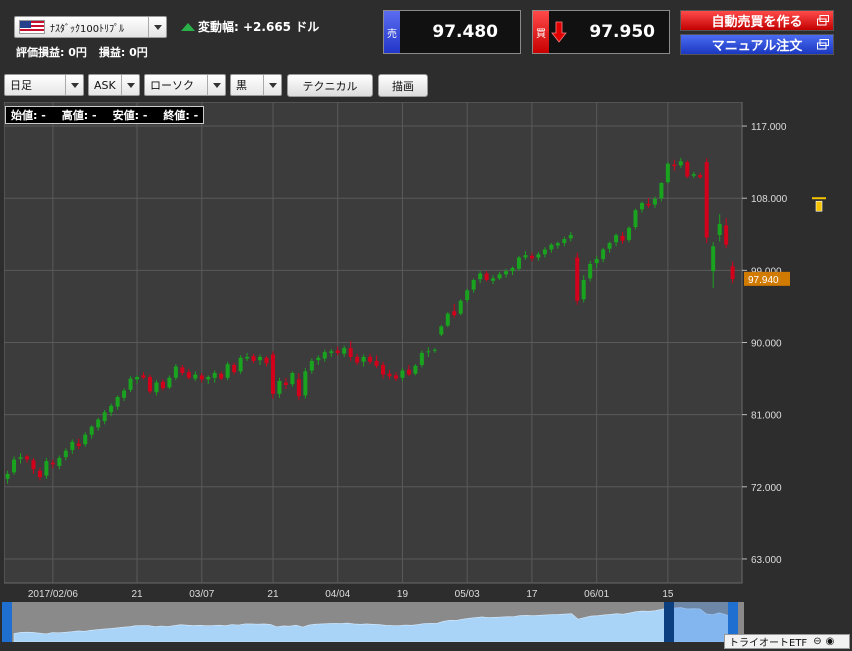 This screenshot has width=852, height=651. Describe the element at coordinates (766, 560) in the screenshot. I see `y-tick-label: 63.000` at that location.